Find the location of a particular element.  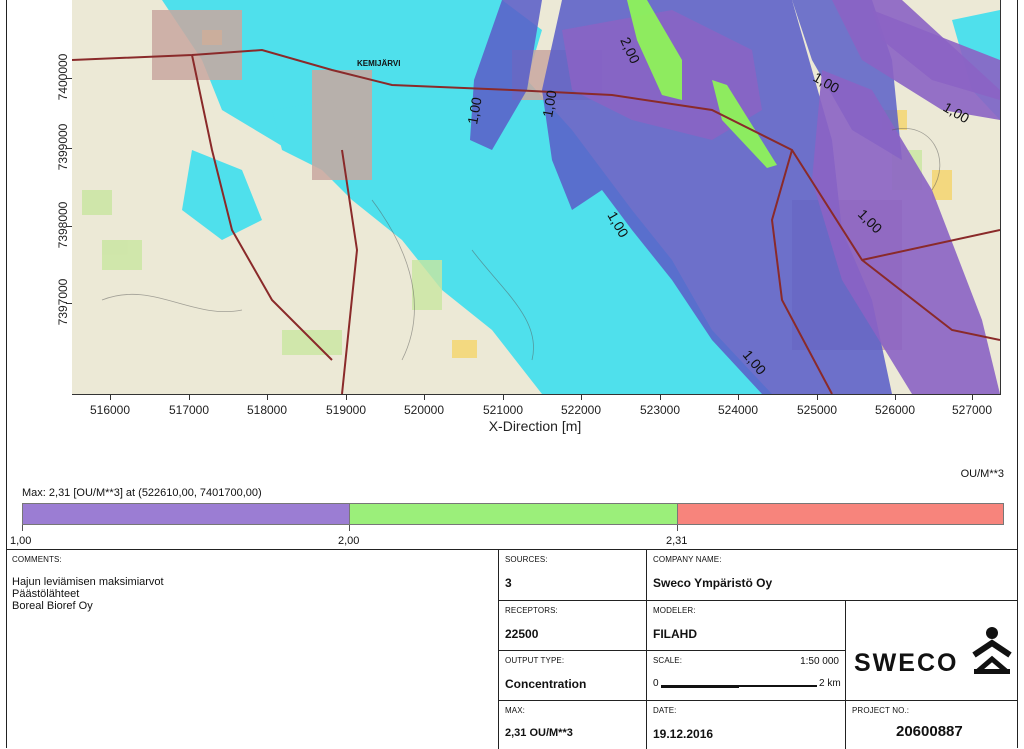

legend-segment-green is located at coordinates (514, 514).